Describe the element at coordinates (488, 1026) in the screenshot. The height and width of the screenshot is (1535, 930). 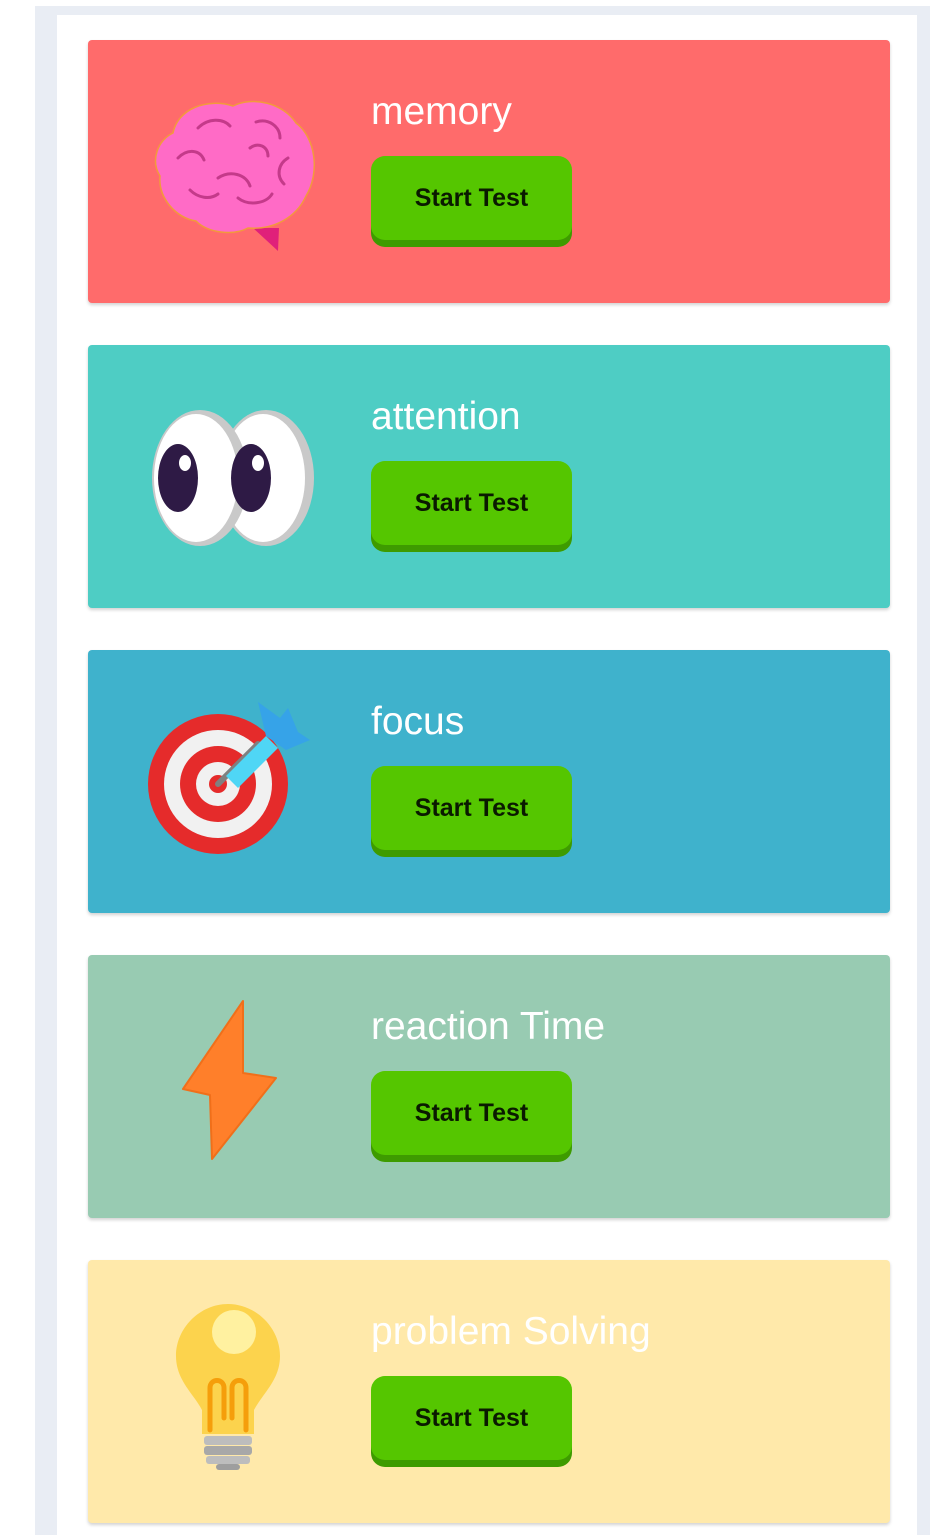
I see `test-title: reaction Time` at that location.